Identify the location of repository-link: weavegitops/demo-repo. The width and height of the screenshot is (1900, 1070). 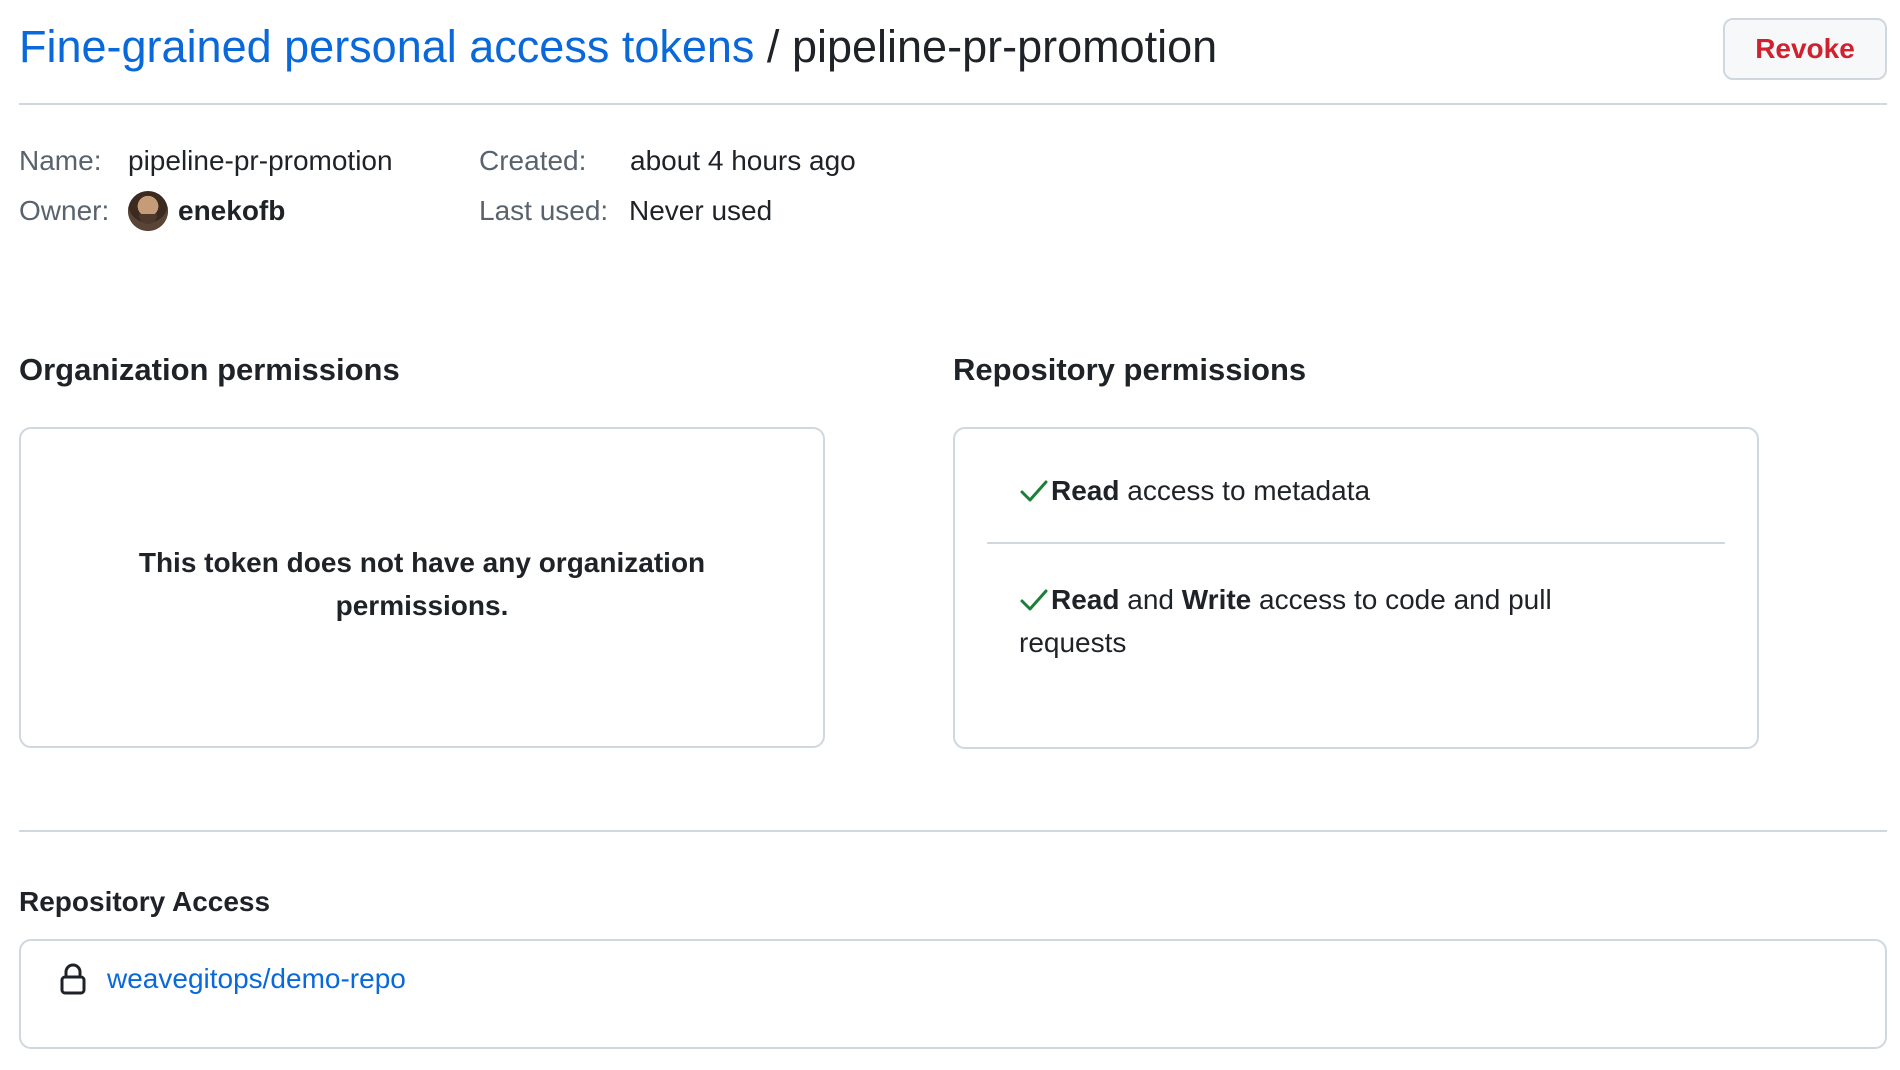
(256, 979).